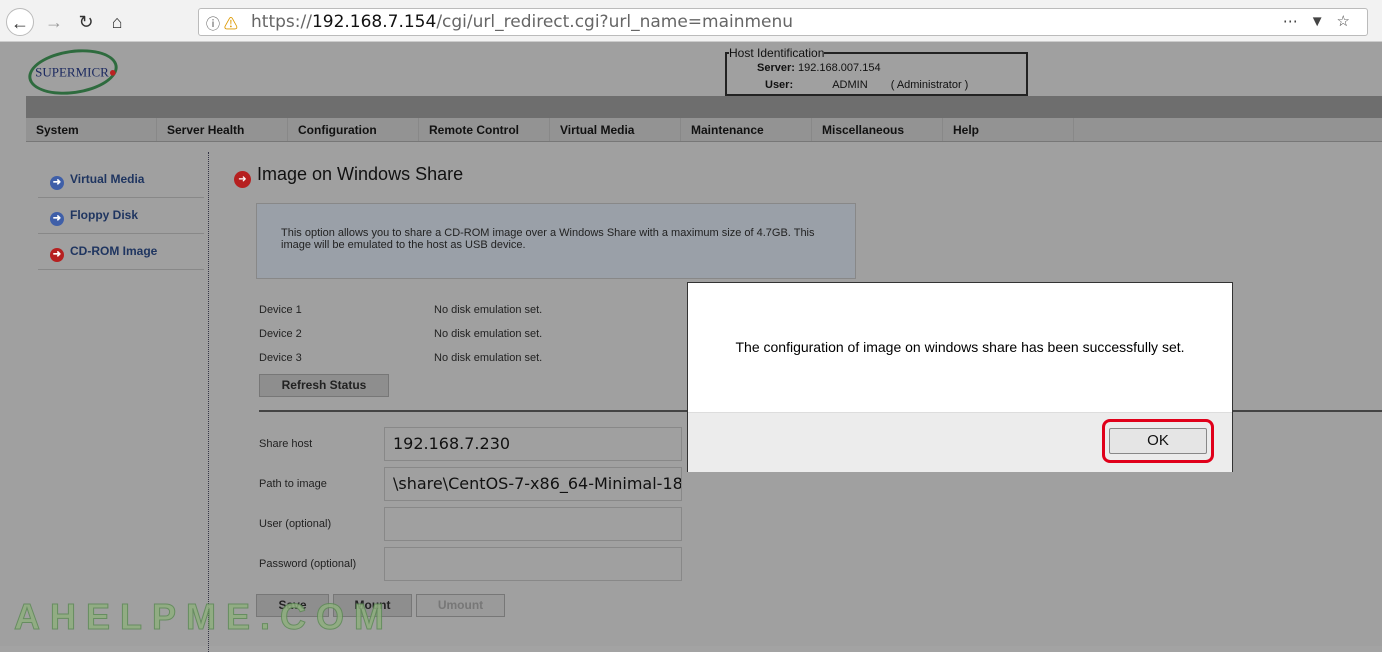  I want to click on user-input, so click(533, 524).